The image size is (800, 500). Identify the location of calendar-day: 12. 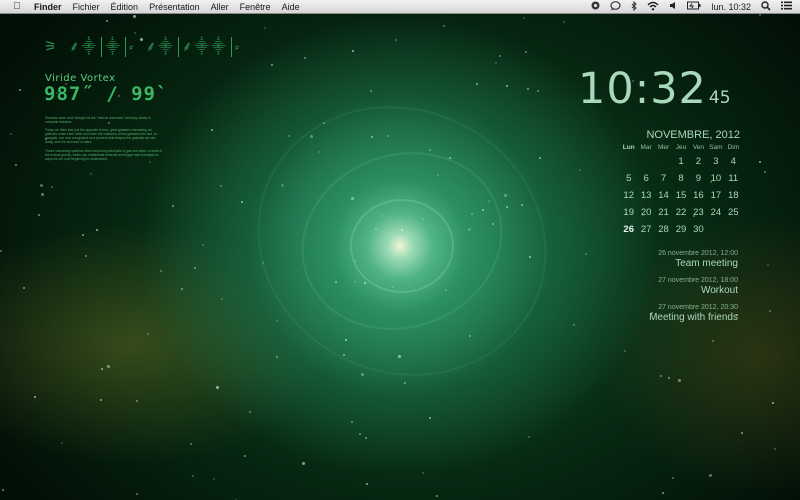
(628, 195).